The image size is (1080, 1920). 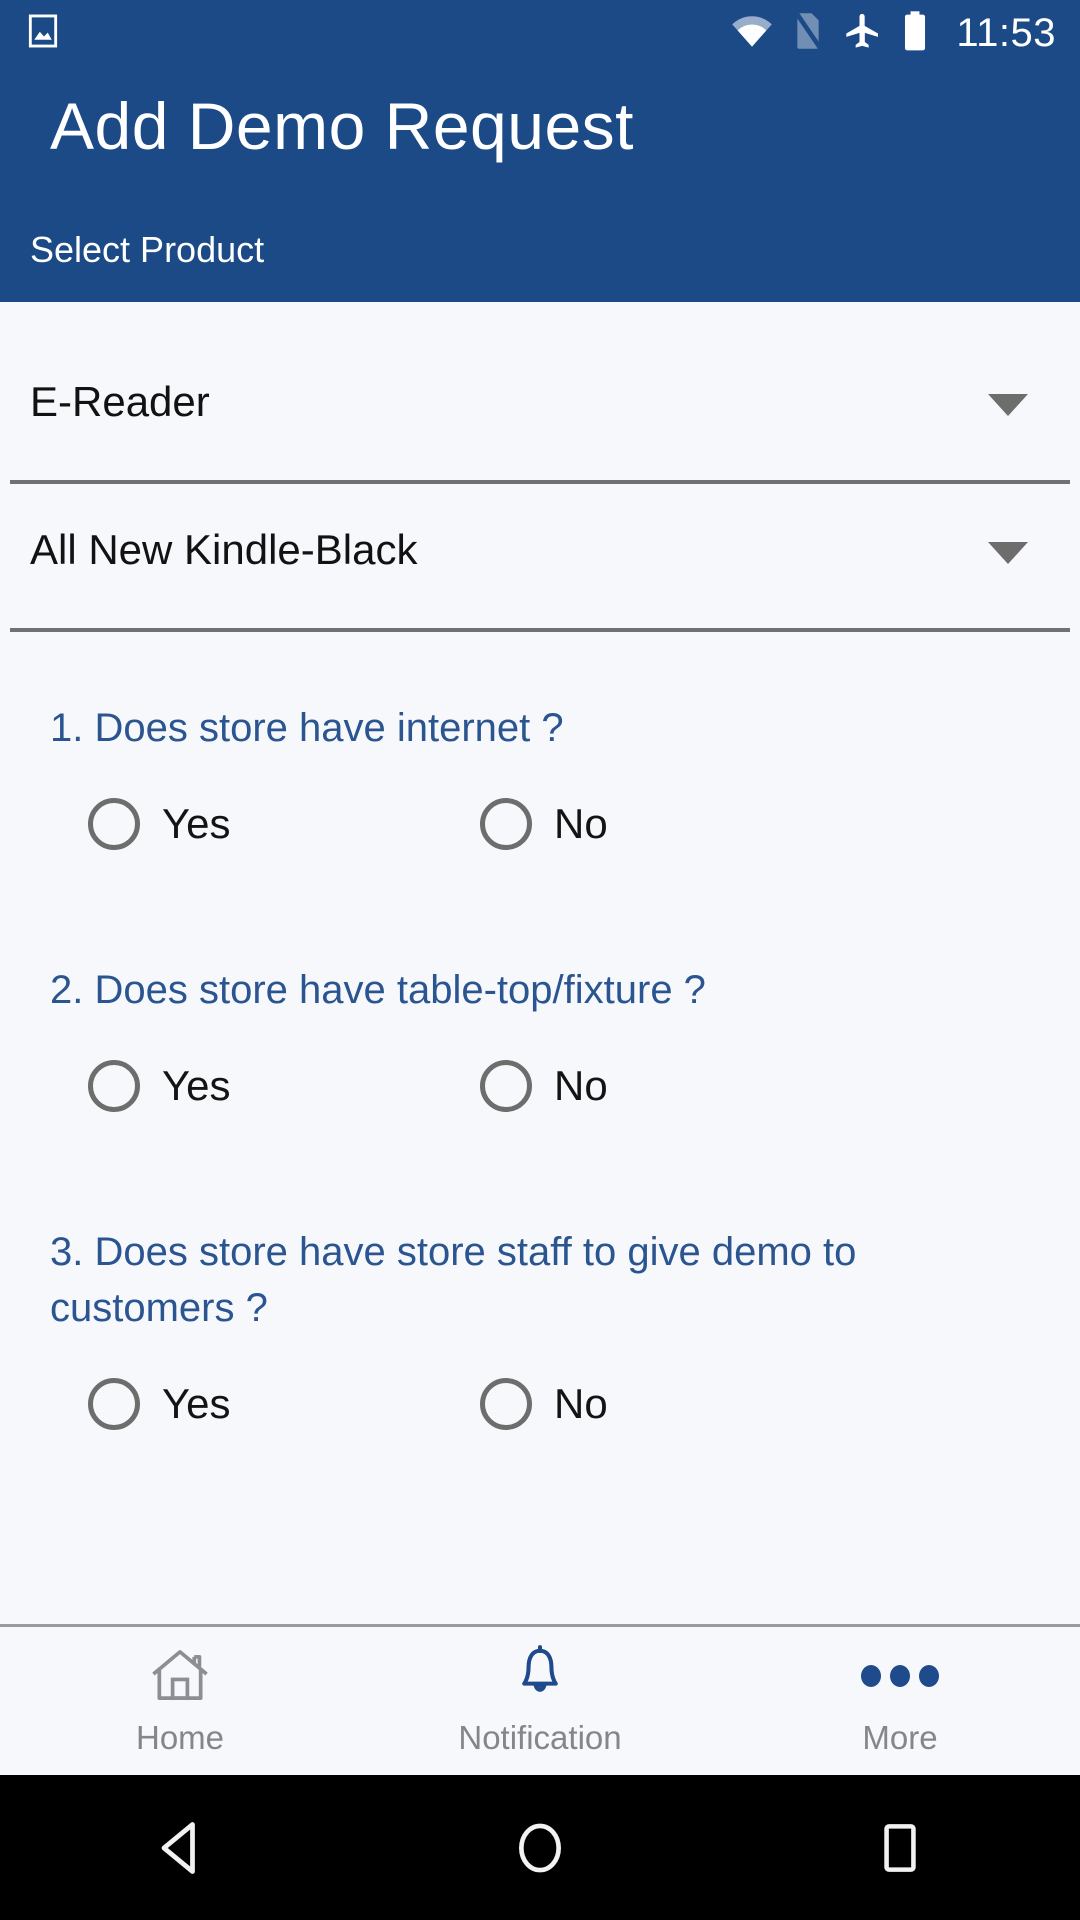 What do you see at coordinates (581, 1403) in the screenshot?
I see `question-3-option-no-label: No` at bounding box center [581, 1403].